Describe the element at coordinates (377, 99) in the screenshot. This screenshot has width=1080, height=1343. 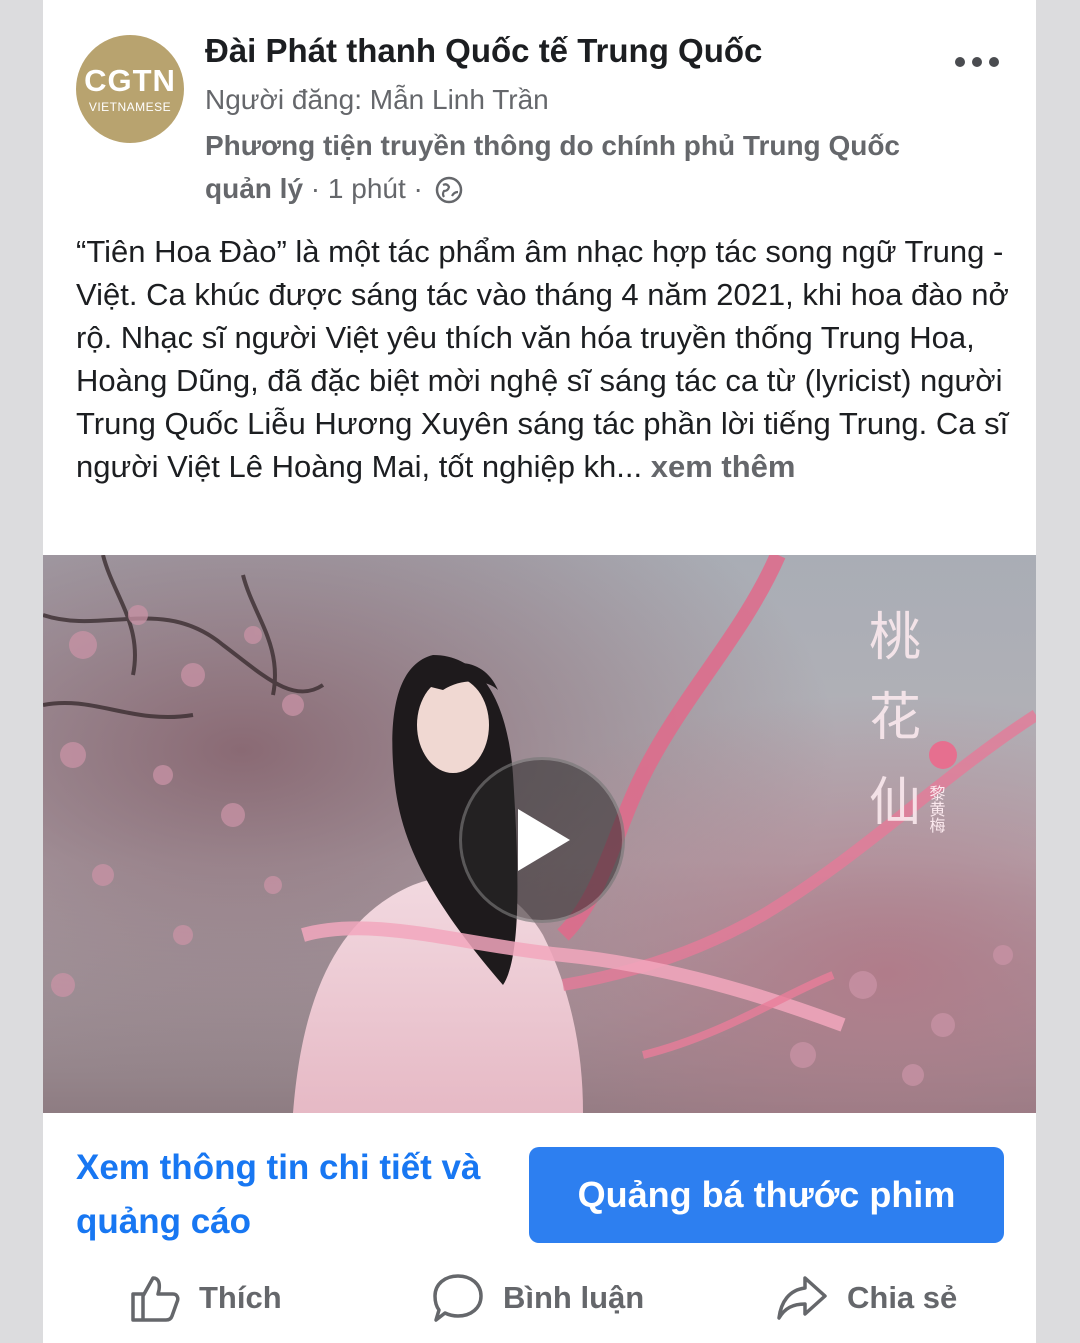
I see `poster-label: Người đăng: Mẫn Linh Trần` at that location.